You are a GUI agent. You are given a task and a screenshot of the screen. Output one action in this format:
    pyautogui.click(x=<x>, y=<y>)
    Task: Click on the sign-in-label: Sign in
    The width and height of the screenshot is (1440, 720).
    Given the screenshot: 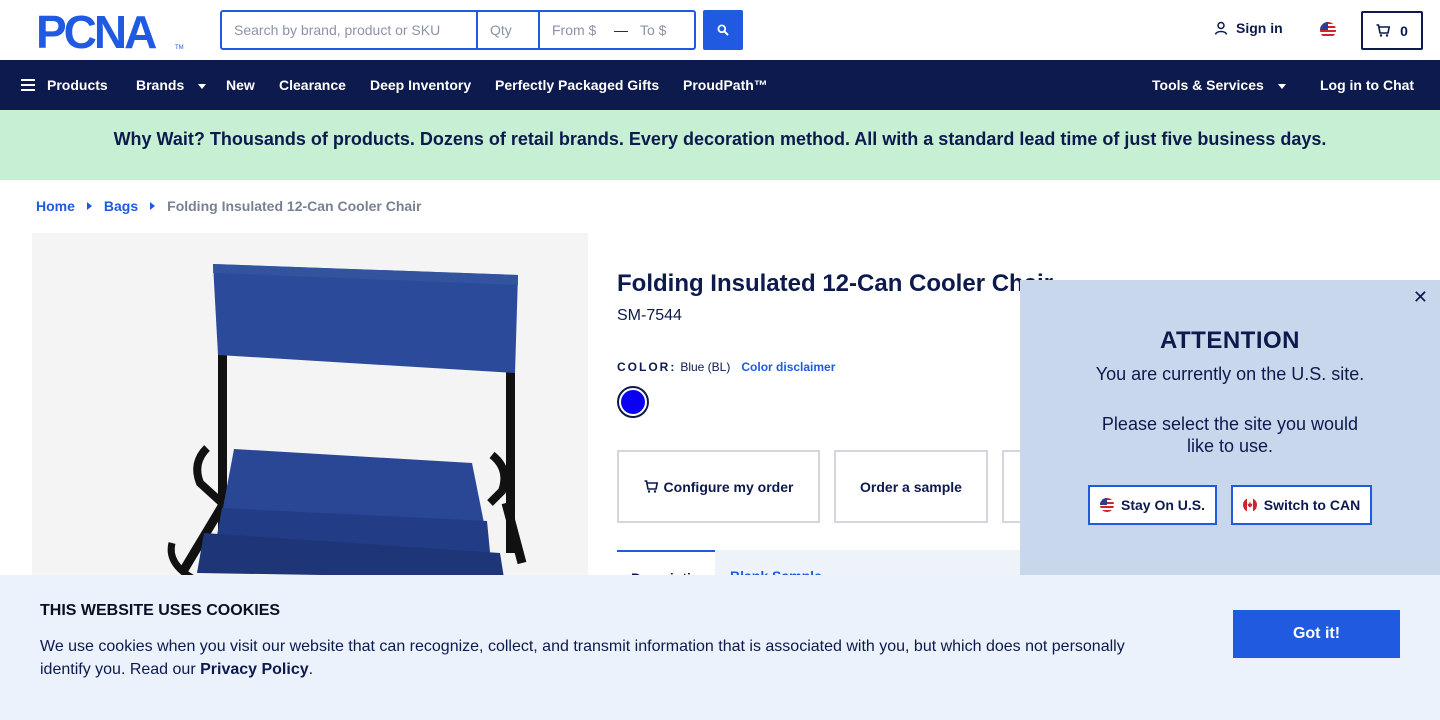 What is the action you would take?
    pyautogui.click(x=1259, y=28)
    